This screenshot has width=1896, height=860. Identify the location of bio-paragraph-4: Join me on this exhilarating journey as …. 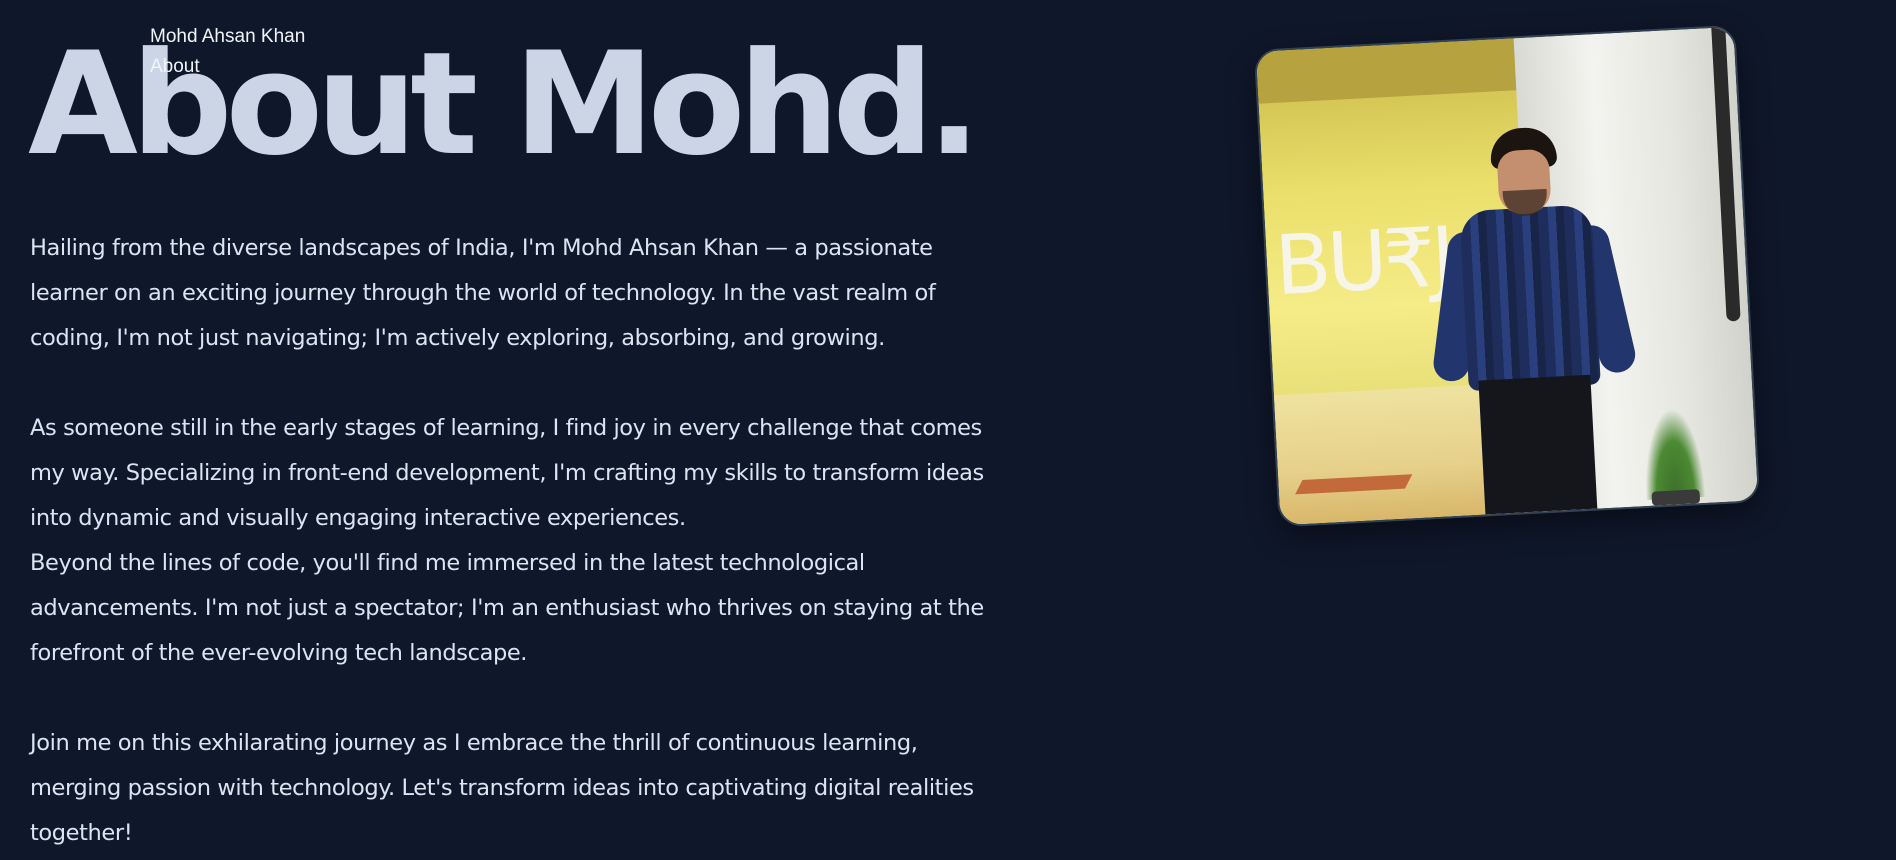
(502, 788).